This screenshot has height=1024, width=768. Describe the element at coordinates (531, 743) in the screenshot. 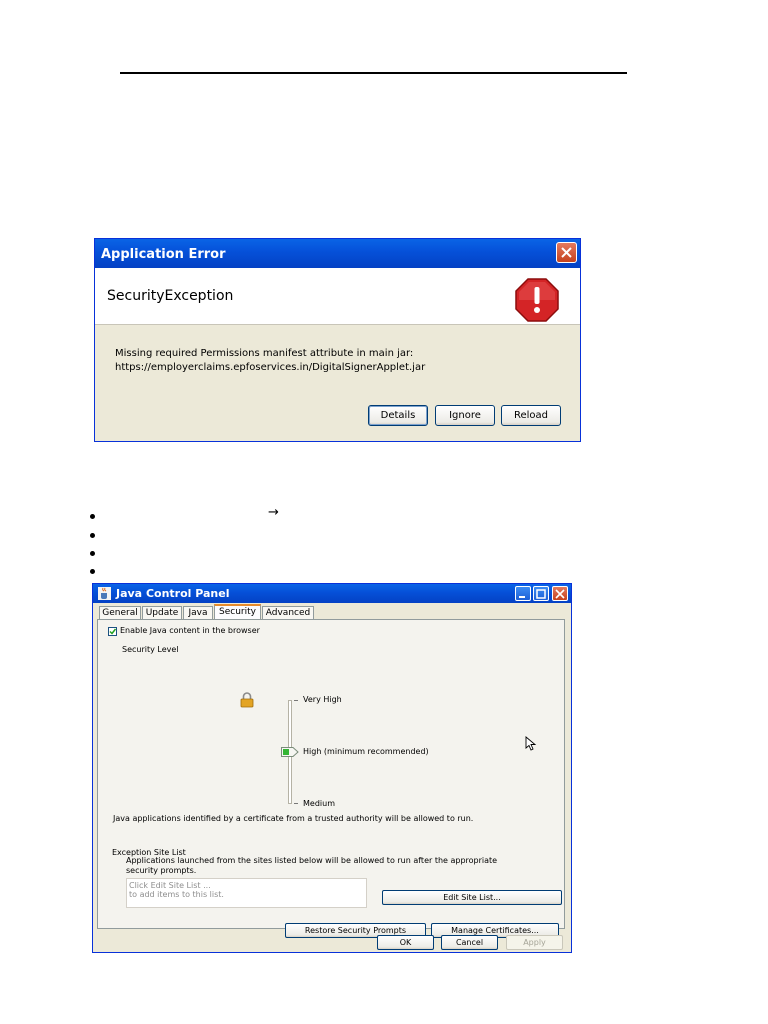

I see `mouse-cursor-icon` at that location.